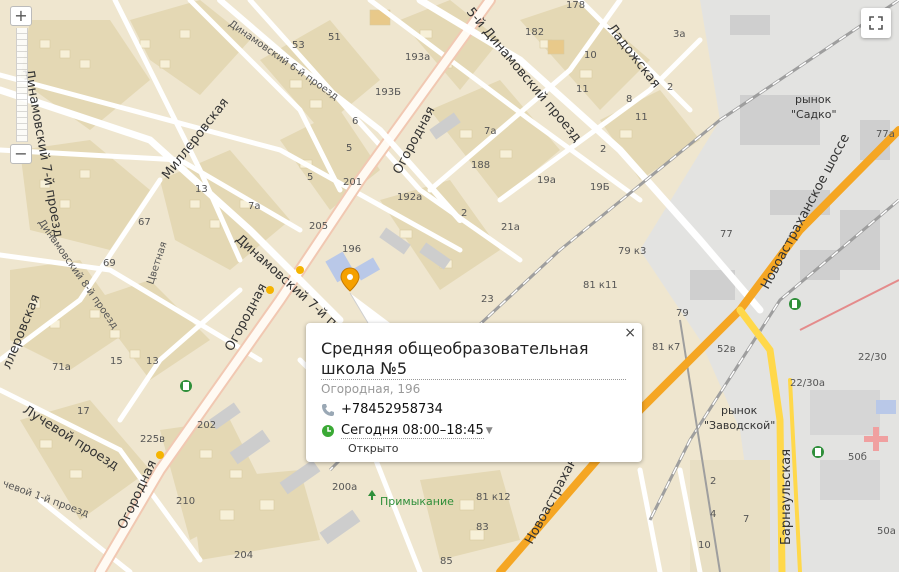  What do you see at coordinates (600, 285) in the screenshot?
I see `house-number-label: 81 к11` at bounding box center [600, 285].